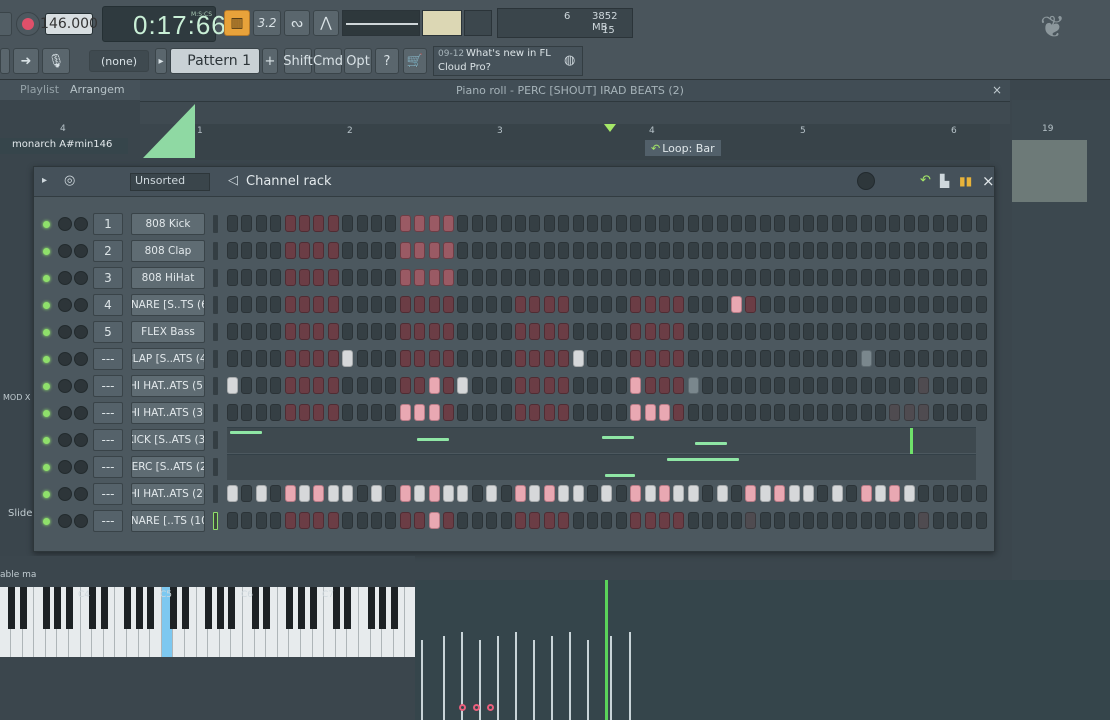 The height and width of the screenshot is (720, 1110). What do you see at coordinates (965, 181) in the screenshot?
I see `bars-icon: ▮▮` at bounding box center [965, 181].